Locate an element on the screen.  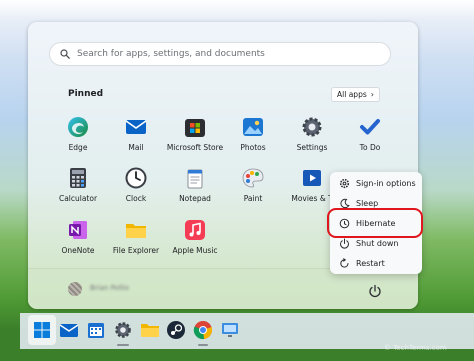
calculator-icon is located at coordinates (78, 178).